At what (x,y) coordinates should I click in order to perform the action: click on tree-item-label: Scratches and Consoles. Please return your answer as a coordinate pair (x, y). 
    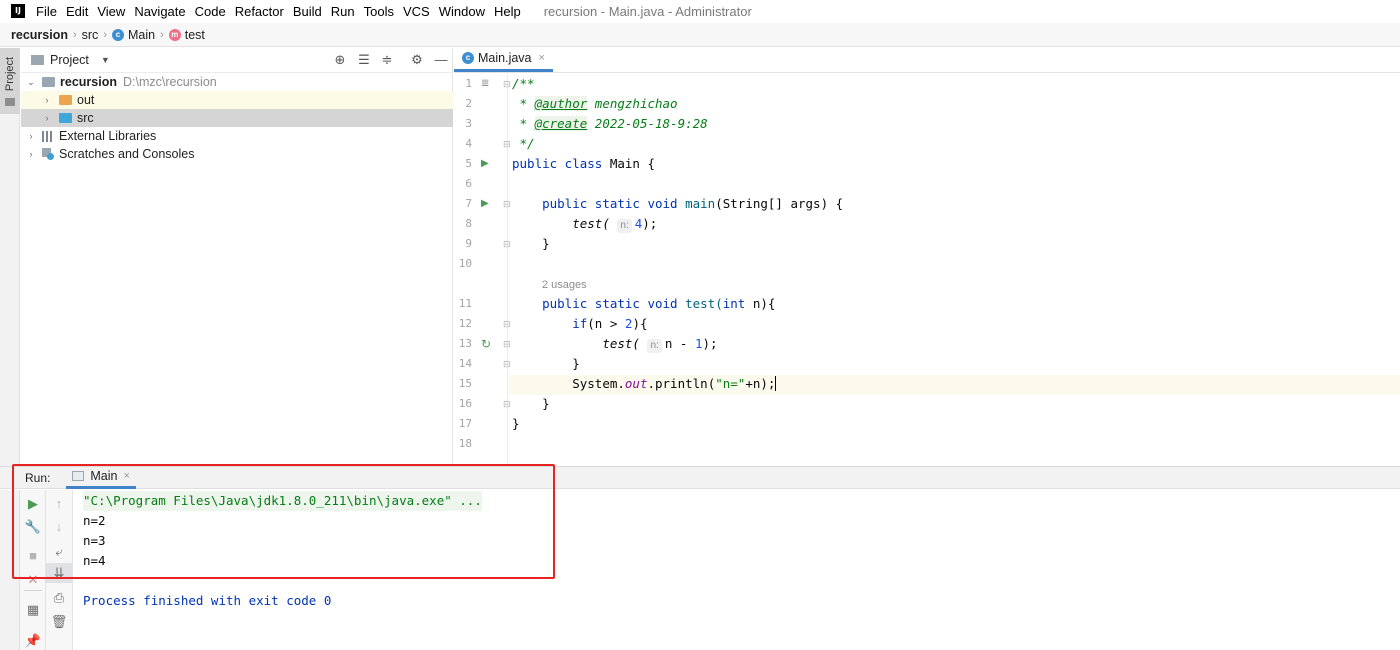
    Looking at the image, I should click on (127, 154).